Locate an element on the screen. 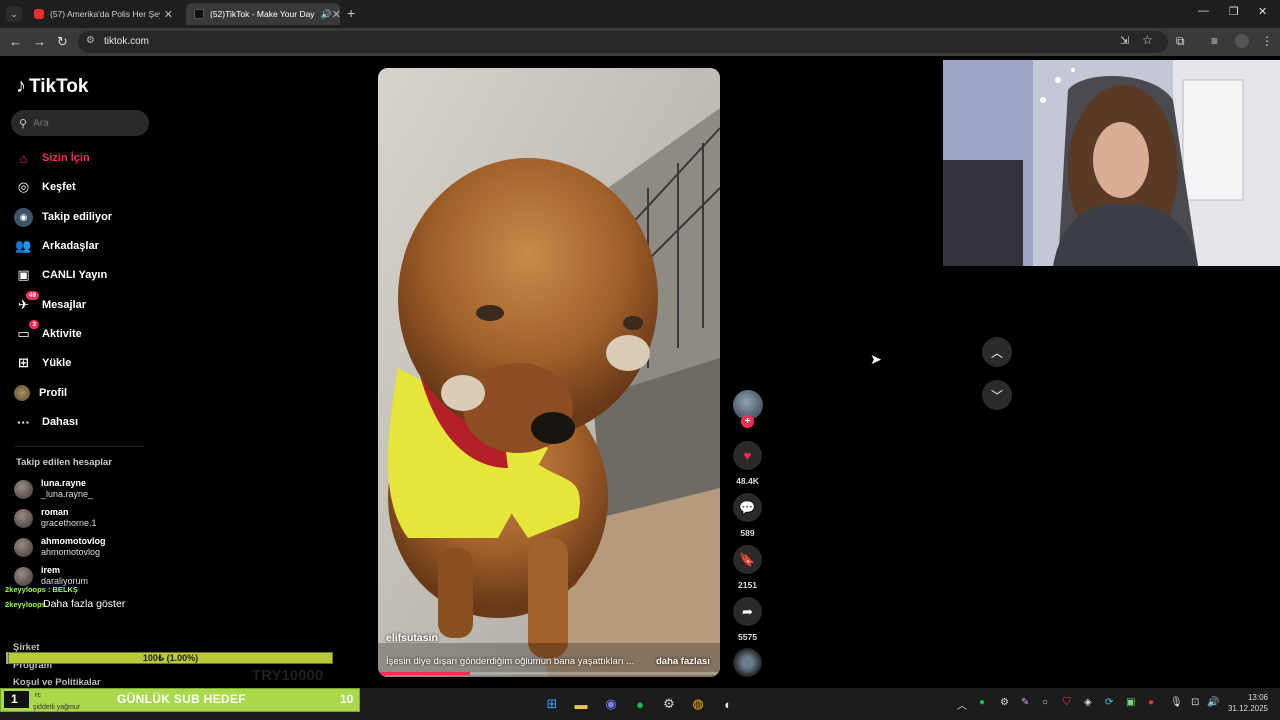  bookmark-star-icon: ☆ is located at coordinates (1147, 40).